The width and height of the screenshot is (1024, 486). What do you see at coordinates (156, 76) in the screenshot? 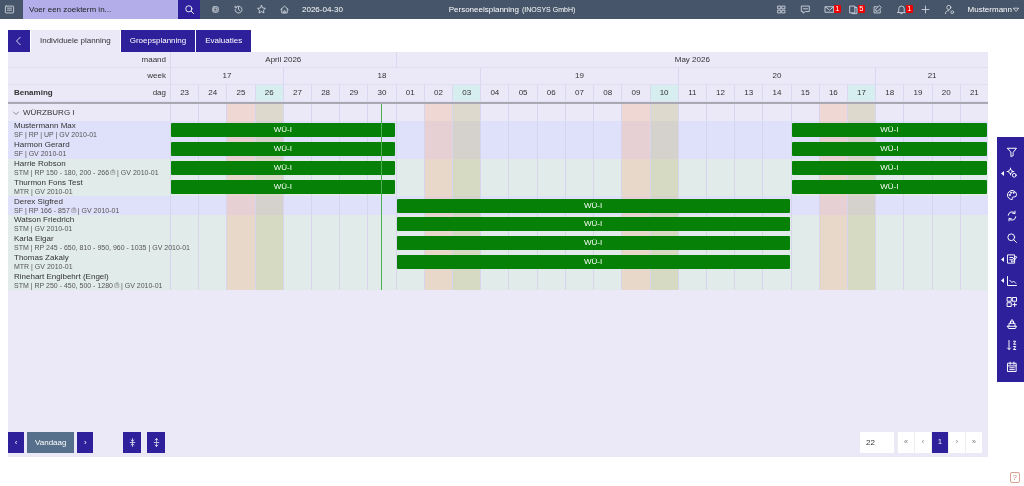
I see `row-label: week` at bounding box center [156, 76].